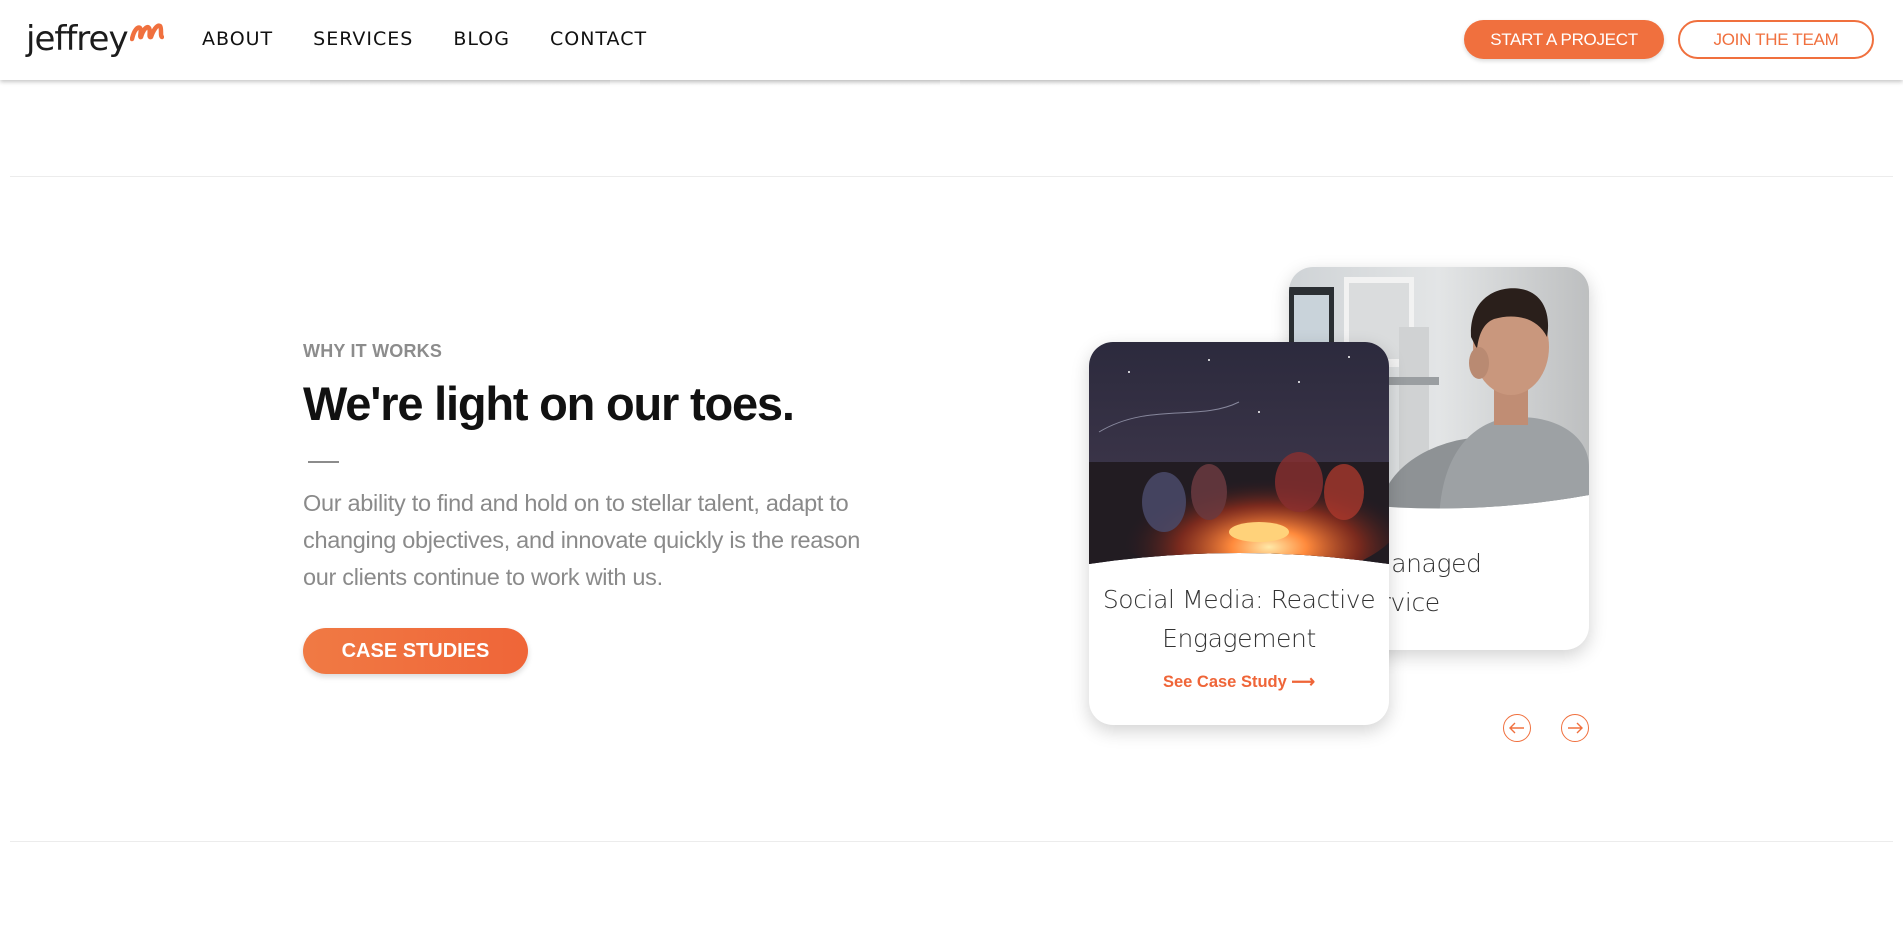 This screenshot has height=936, width=1903. Describe the element at coordinates (373, 351) in the screenshot. I see `section-eyebrow: WHY IT WORKS` at that location.